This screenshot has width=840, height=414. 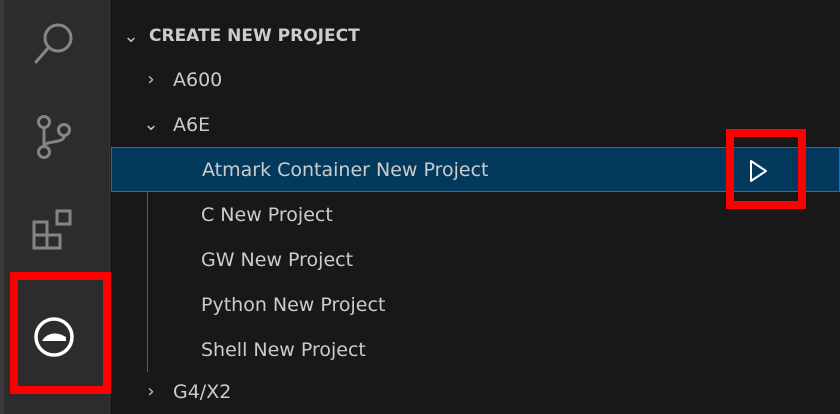 What do you see at coordinates (54, 230) in the screenshot?
I see `extensions-icon` at bounding box center [54, 230].